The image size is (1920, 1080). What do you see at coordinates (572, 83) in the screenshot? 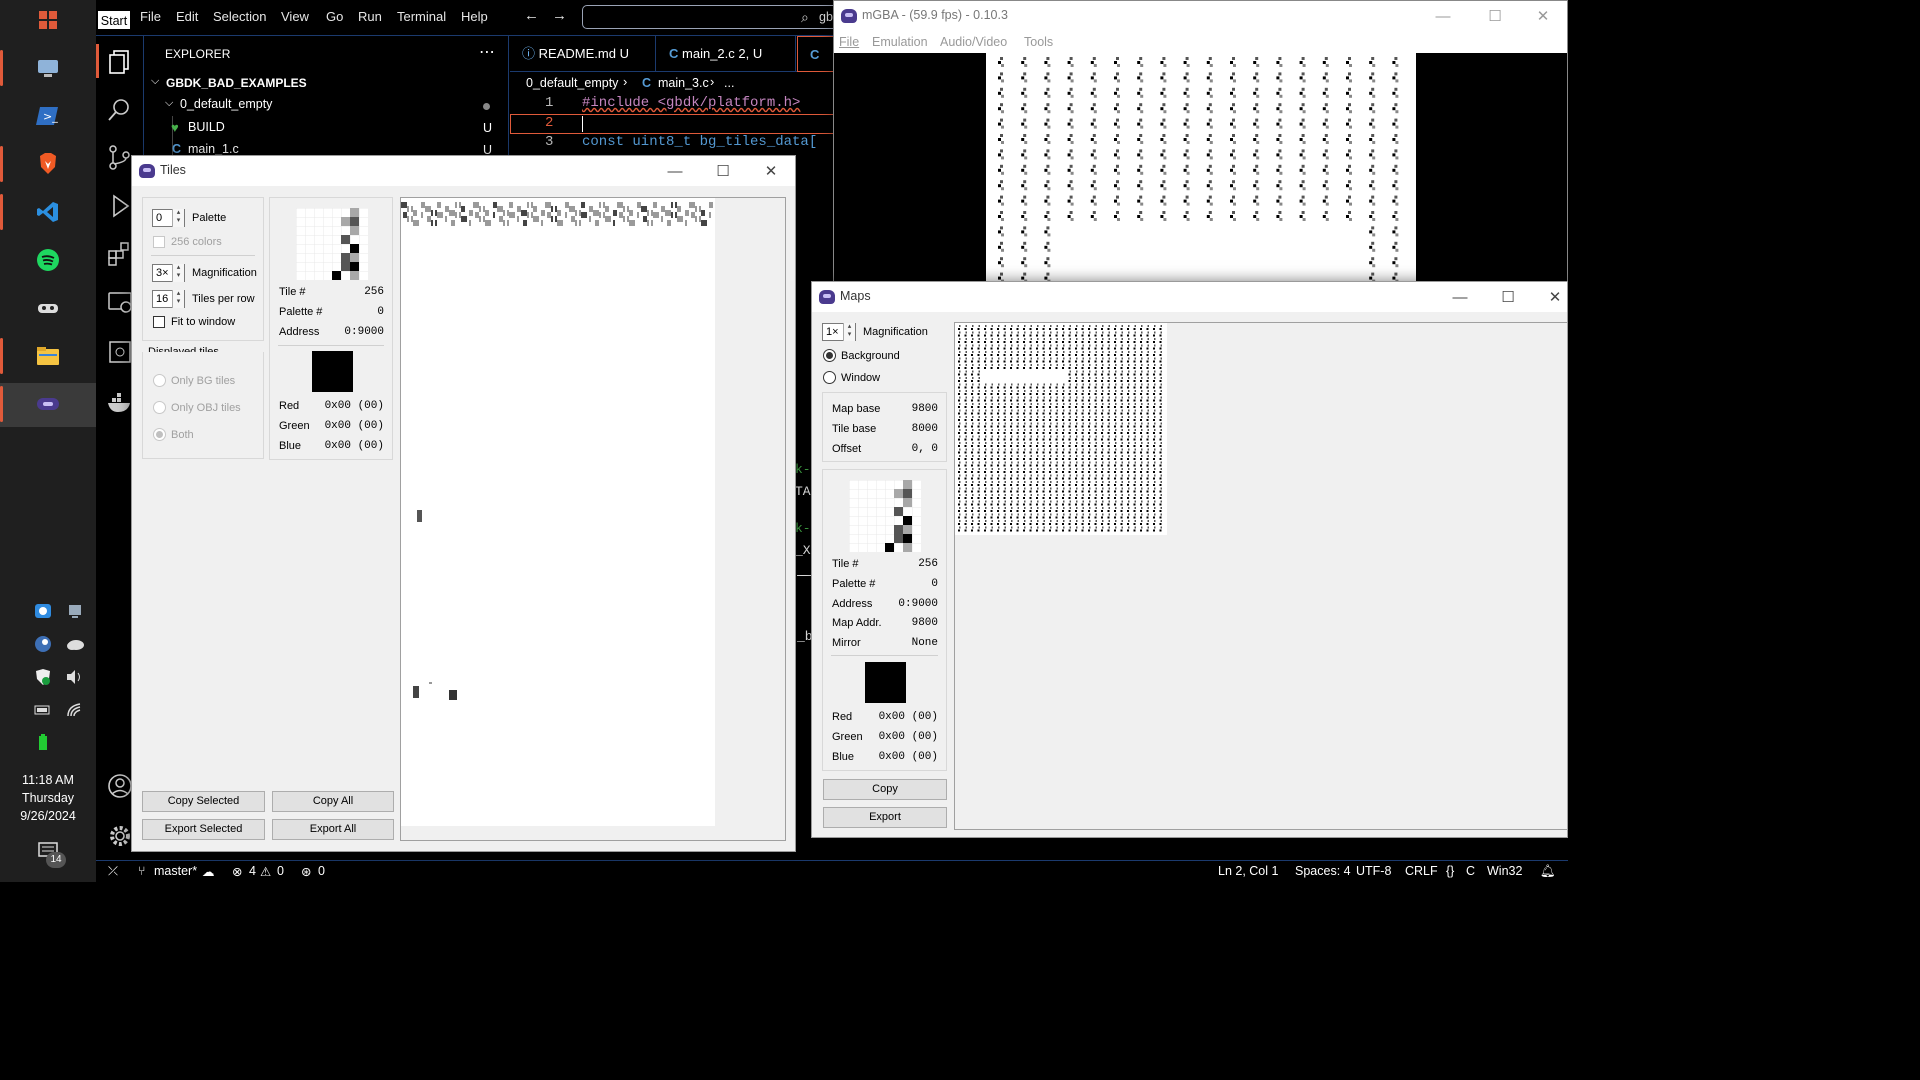
I see `breadcrumb-folder: 0_default_empty` at bounding box center [572, 83].